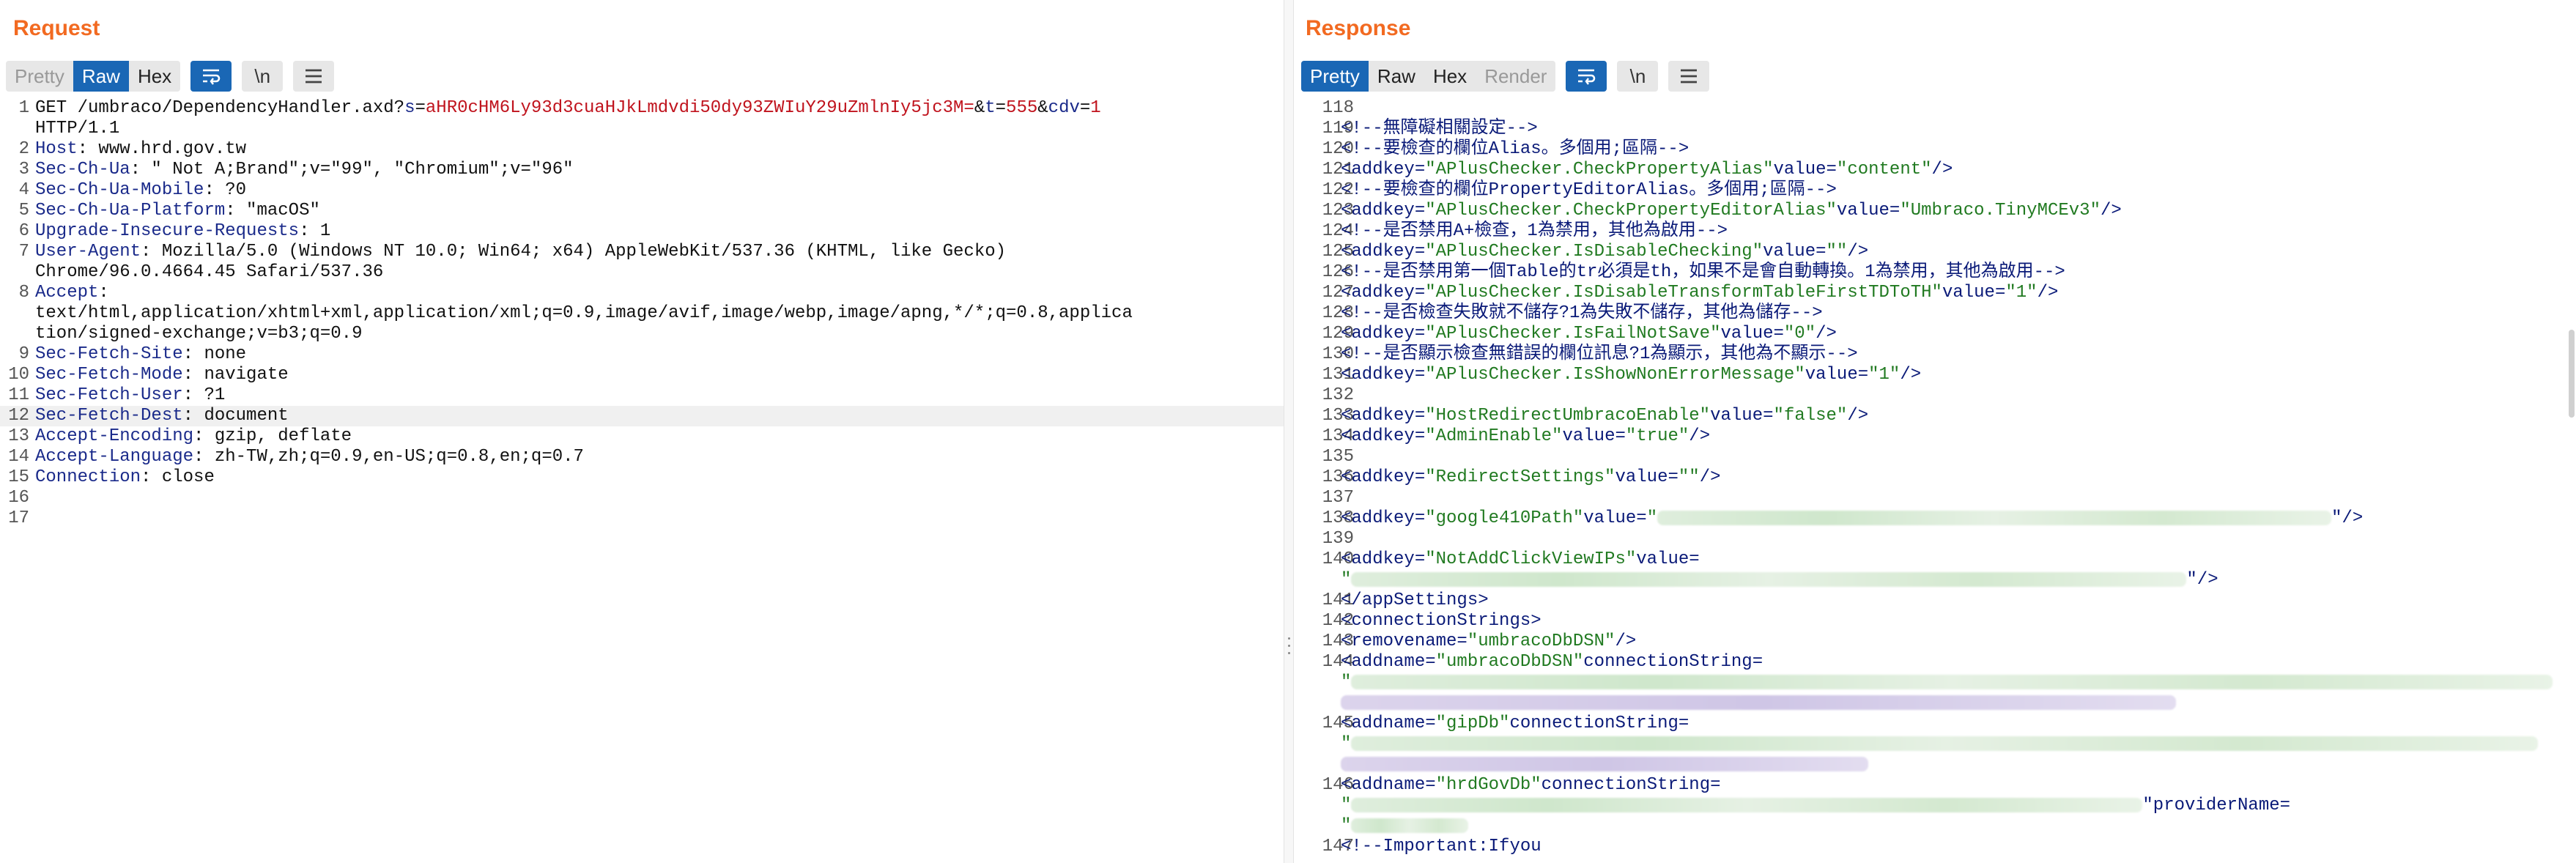 The image size is (2576, 863). Describe the element at coordinates (642, 293) in the screenshot. I see `code-line: 8 Accept:` at that location.